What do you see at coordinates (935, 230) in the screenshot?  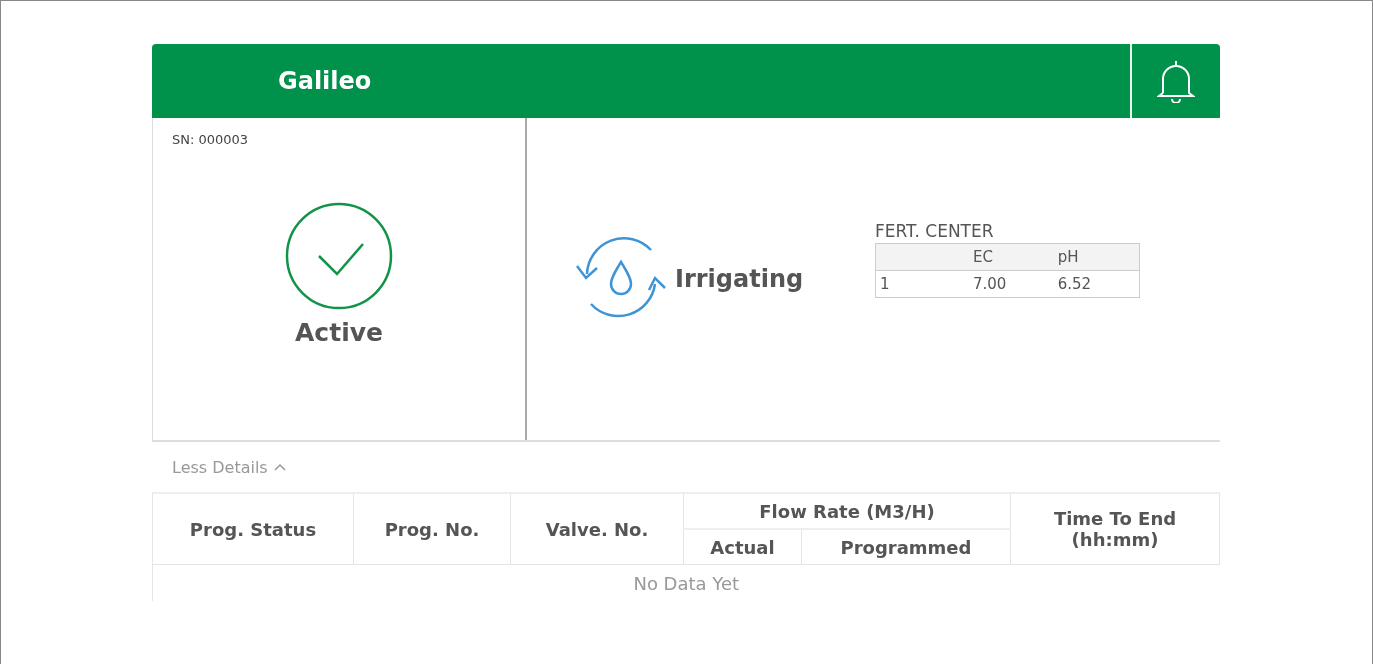 I see `fert-center-title: FERT. CENTER` at bounding box center [935, 230].